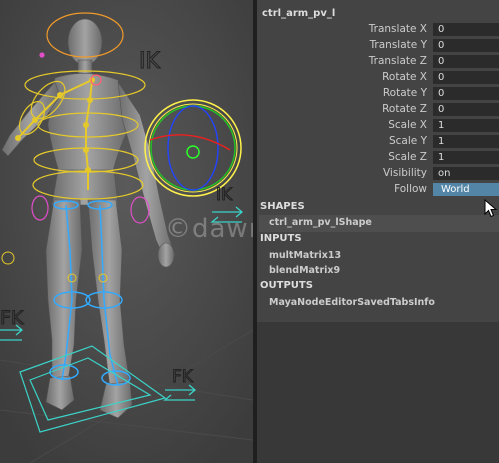  What do you see at coordinates (183, 377) in the screenshot?
I see `fk-label-right: FK` at bounding box center [183, 377].